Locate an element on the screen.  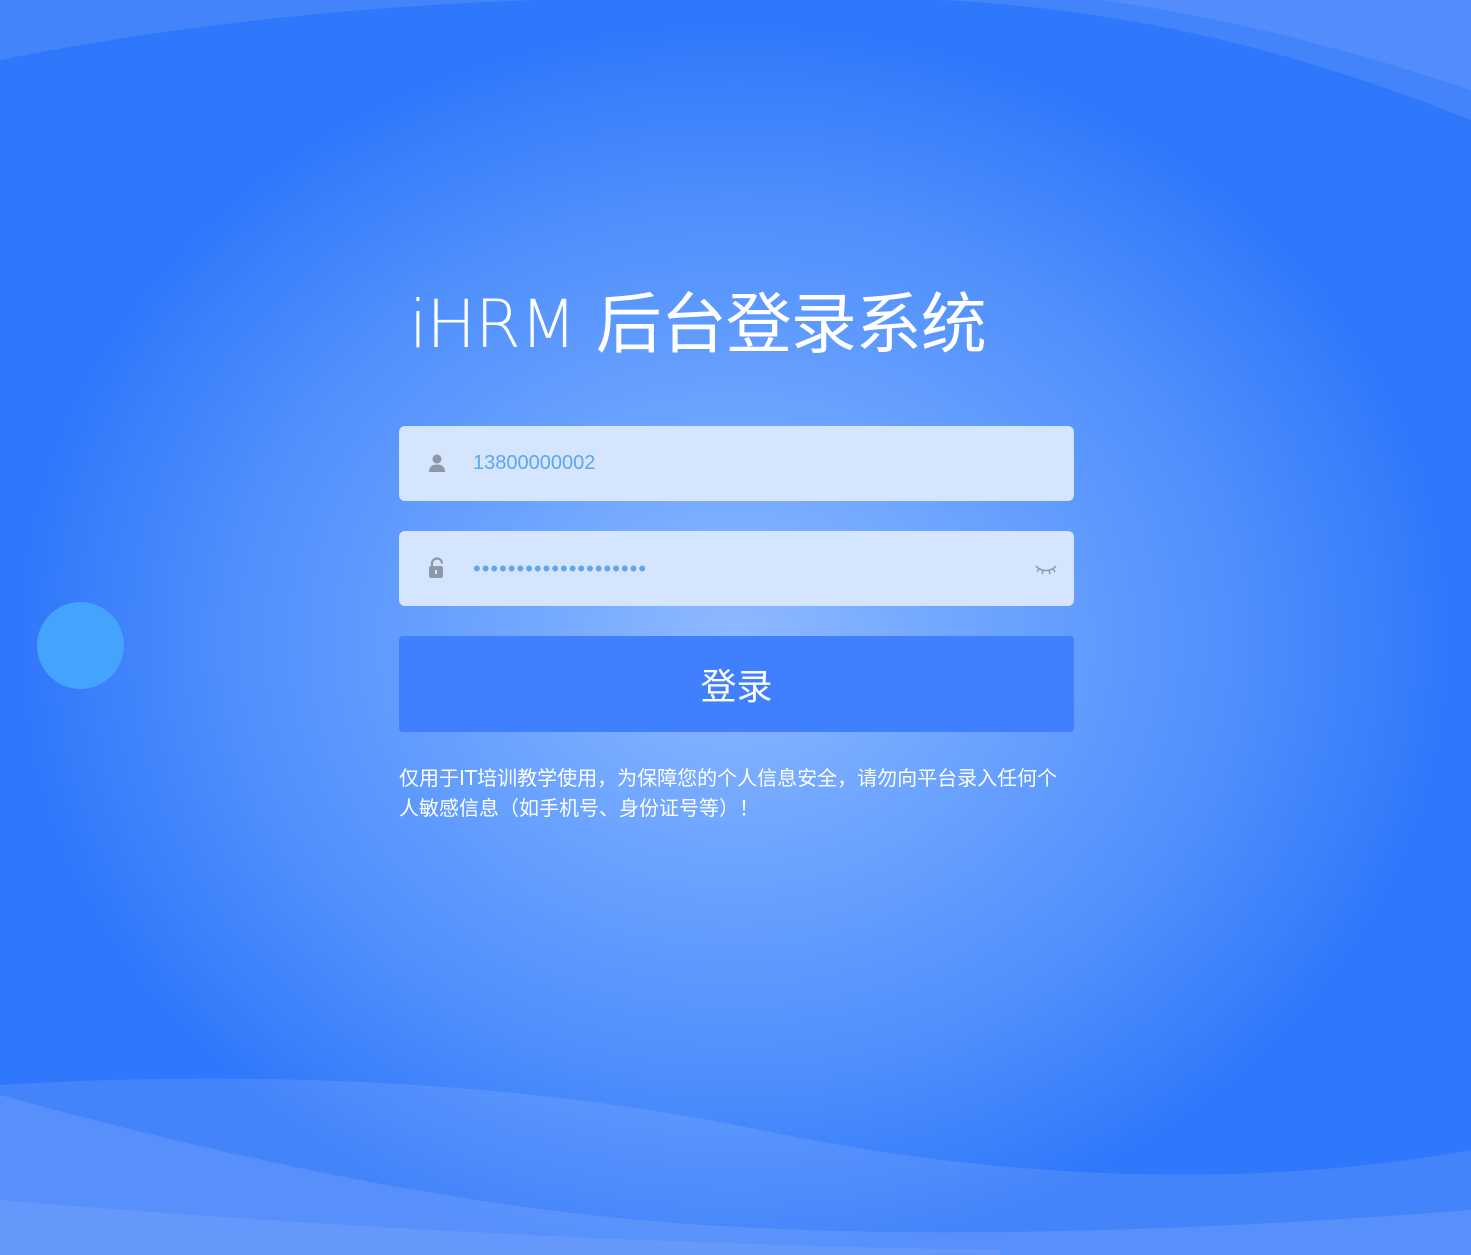
page-title: iHRM 后台登录系统 is located at coordinates (698, 324).